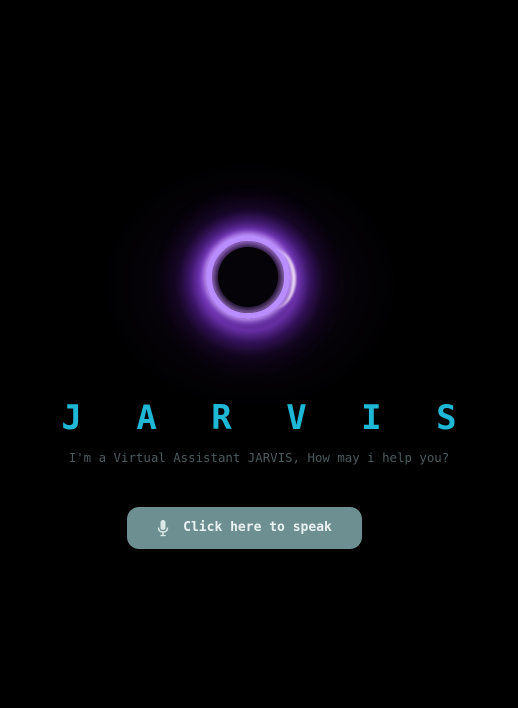 This screenshot has height=708, width=518. What do you see at coordinates (257, 527) in the screenshot?
I see `speak-button-label: Click here to speak` at bounding box center [257, 527].